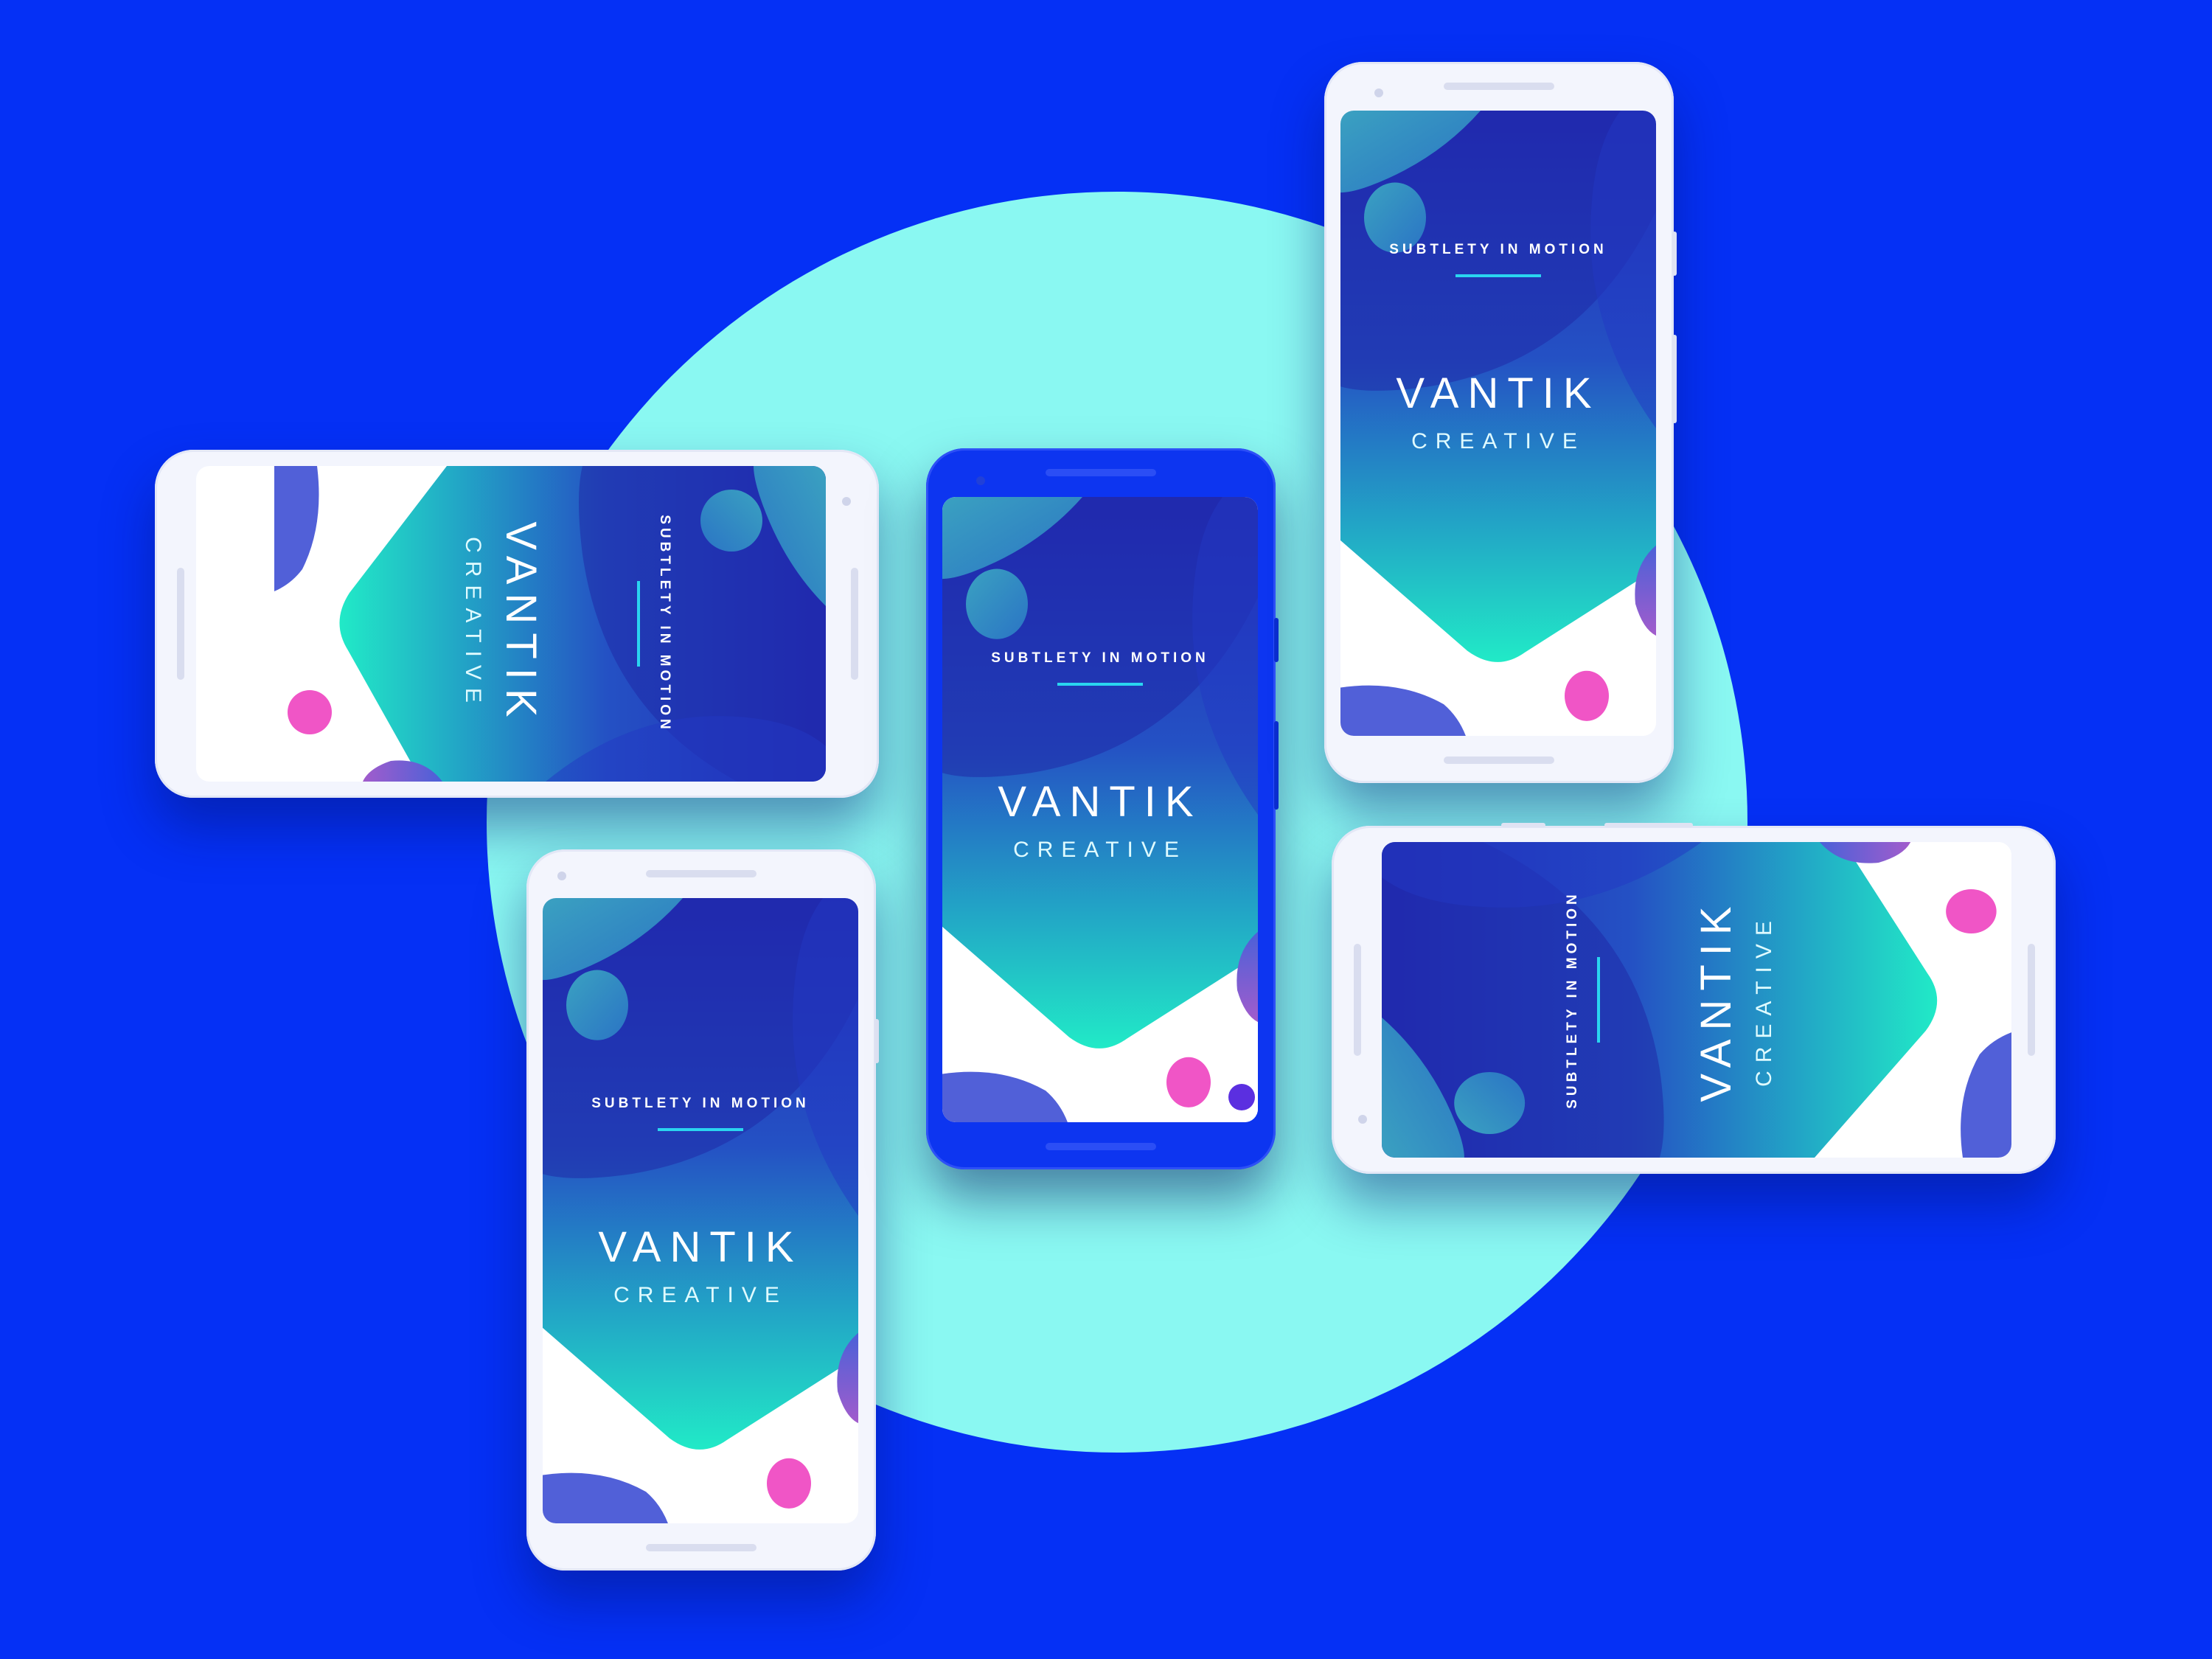 The height and width of the screenshot is (1659, 2212). Describe the element at coordinates (1241, 1097) in the screenshot. I see `dot-decoration-icon` at that location.